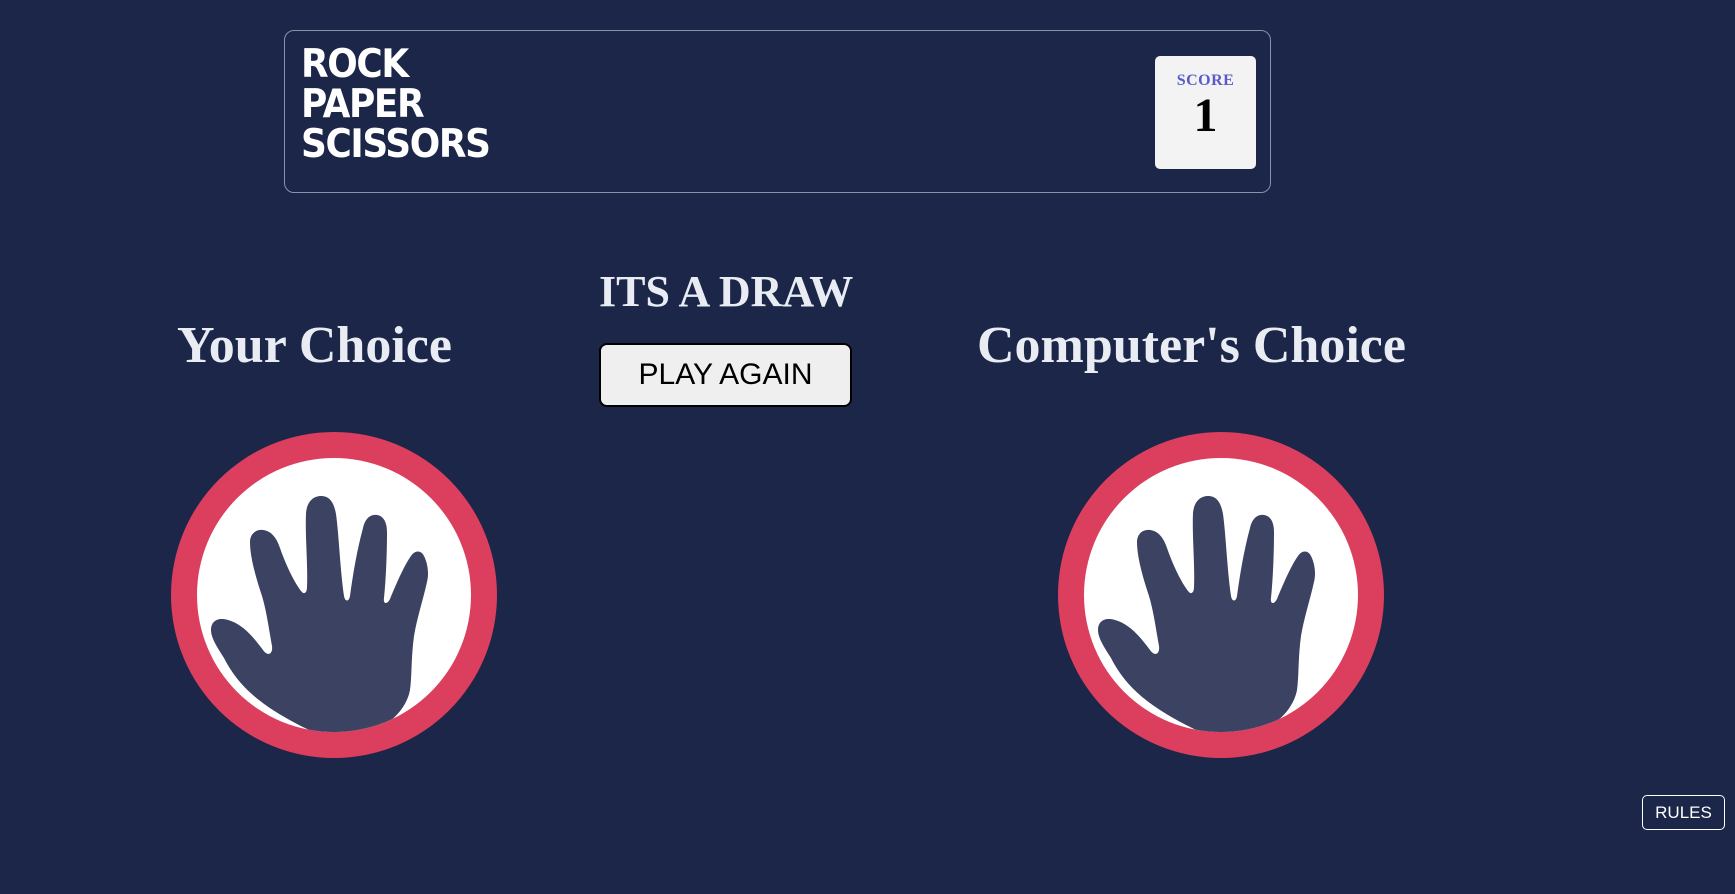 This screenshot has width=1735, height=894. I want to click on computer-choice-title: Computer's Choice, so click(1191, 345).